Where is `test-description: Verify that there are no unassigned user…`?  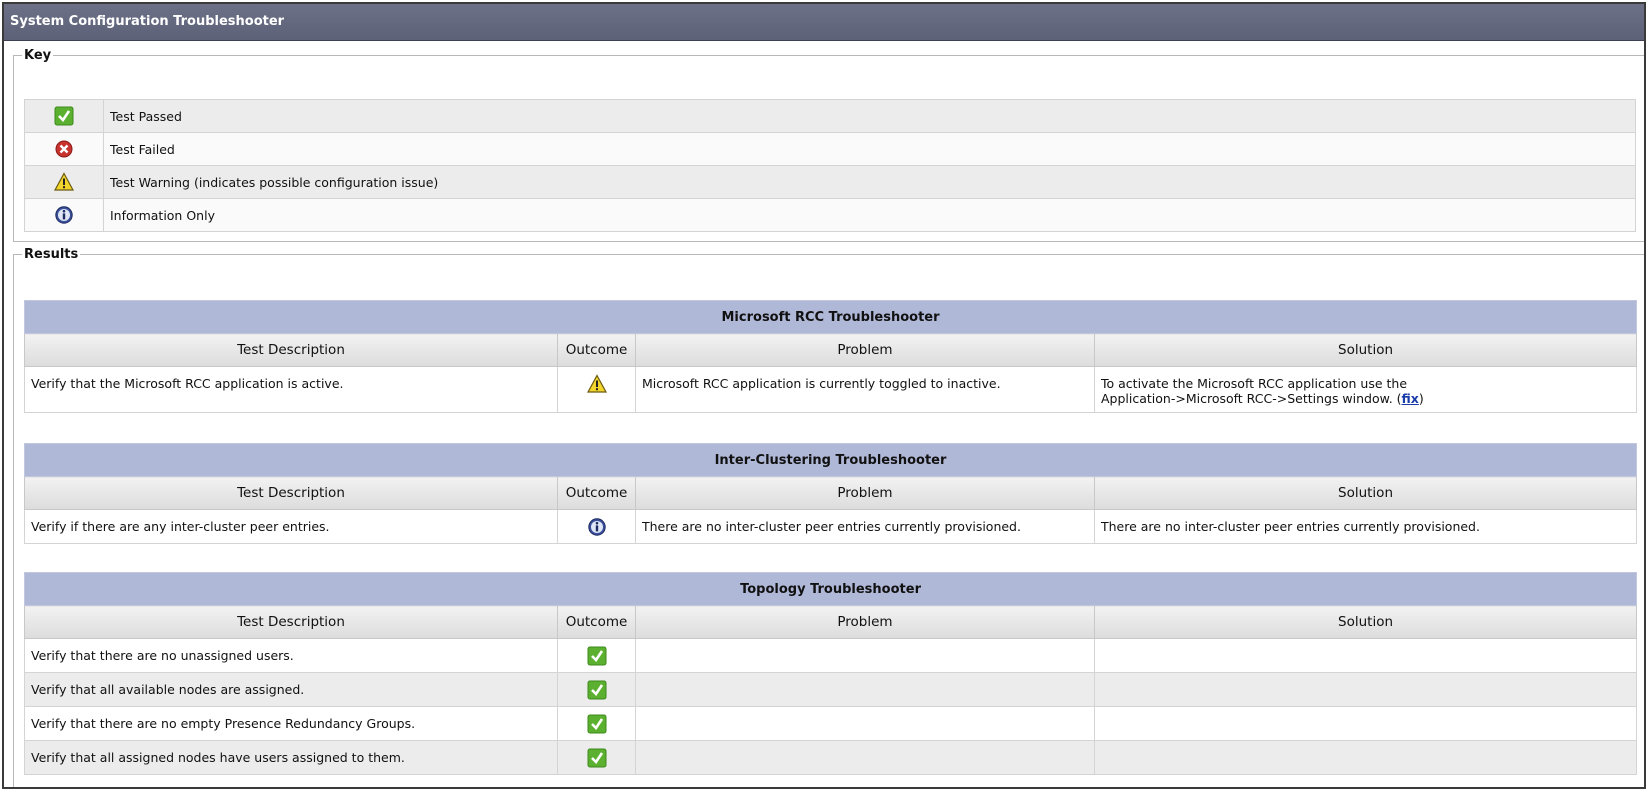
test-description: Verify that there are no unassigned user… is located at coordinates (291, 655).